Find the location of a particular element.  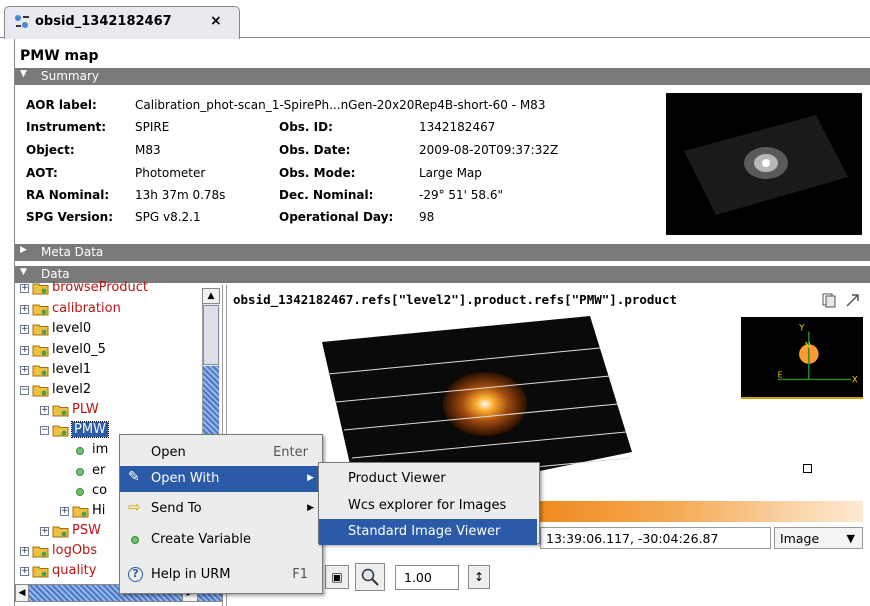

menu-item-open-with: ✎ Open With ▶ is located at coordinates (220, 479).